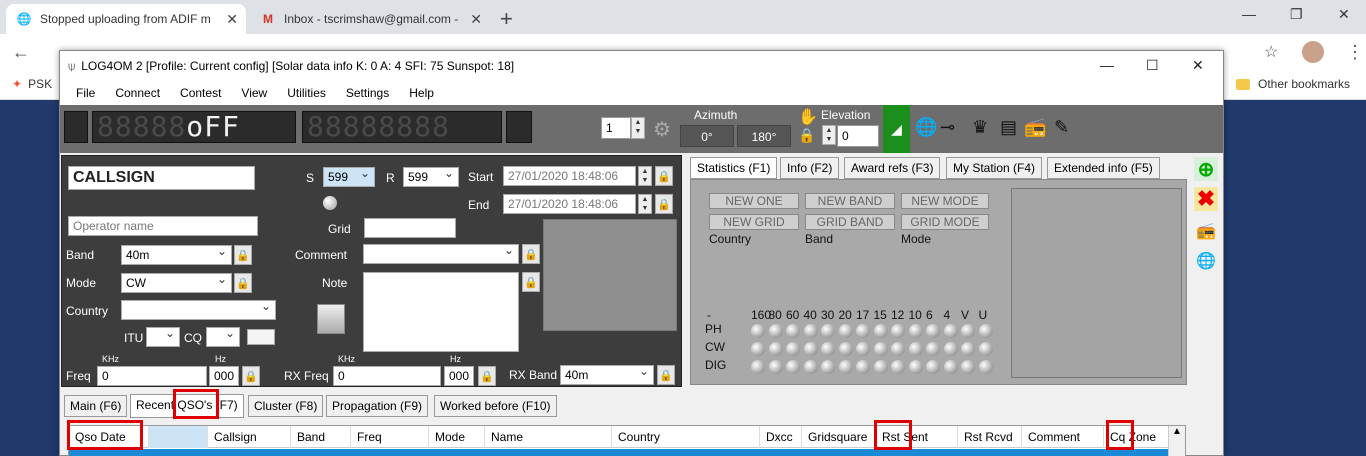 The image size is (1366, 456). What do you see at coordinates (810, 168) in the screenshot?
I see `tab-info: Info (F2)` at bounding box center [810, 168].